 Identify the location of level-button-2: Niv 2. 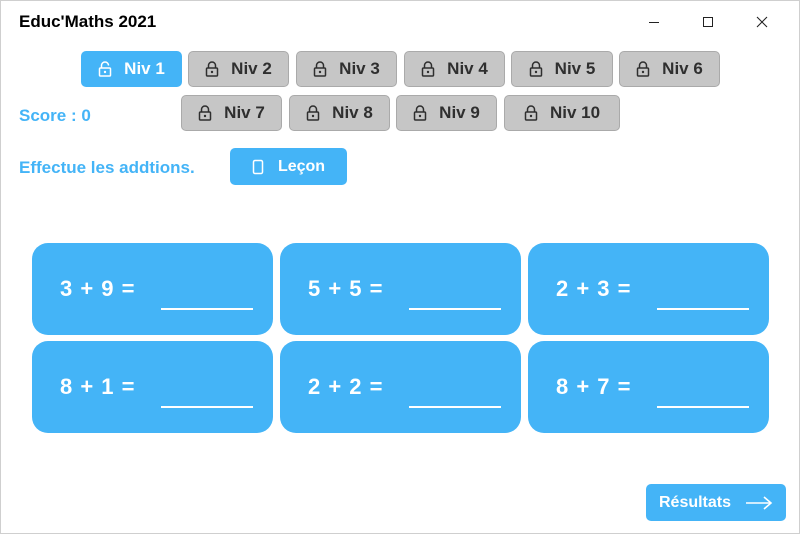
(238, 69).